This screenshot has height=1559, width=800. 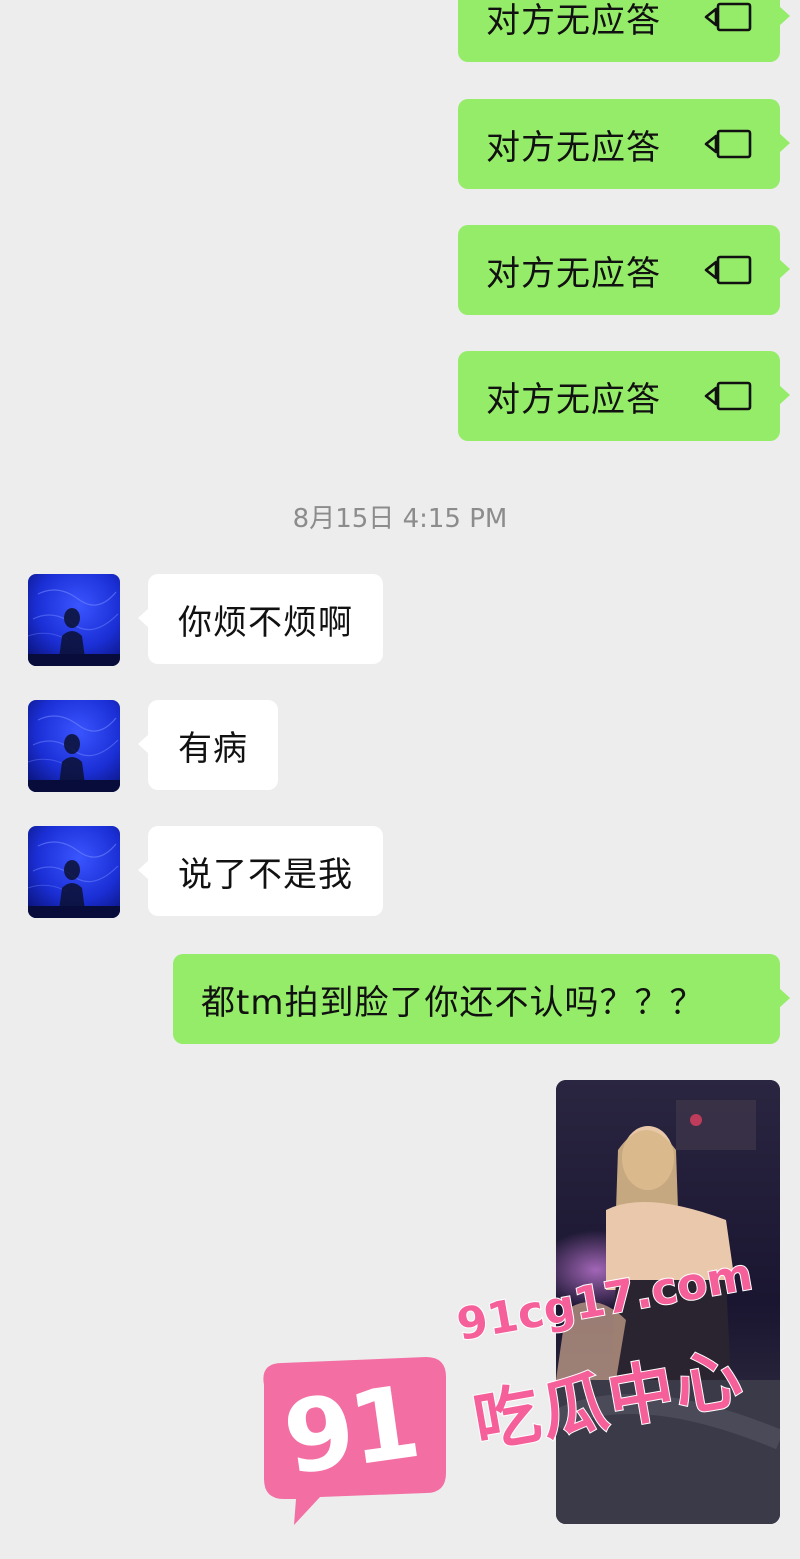 I want to click on call-bubble-3: 对方无应答, so click(x=624, y=270).